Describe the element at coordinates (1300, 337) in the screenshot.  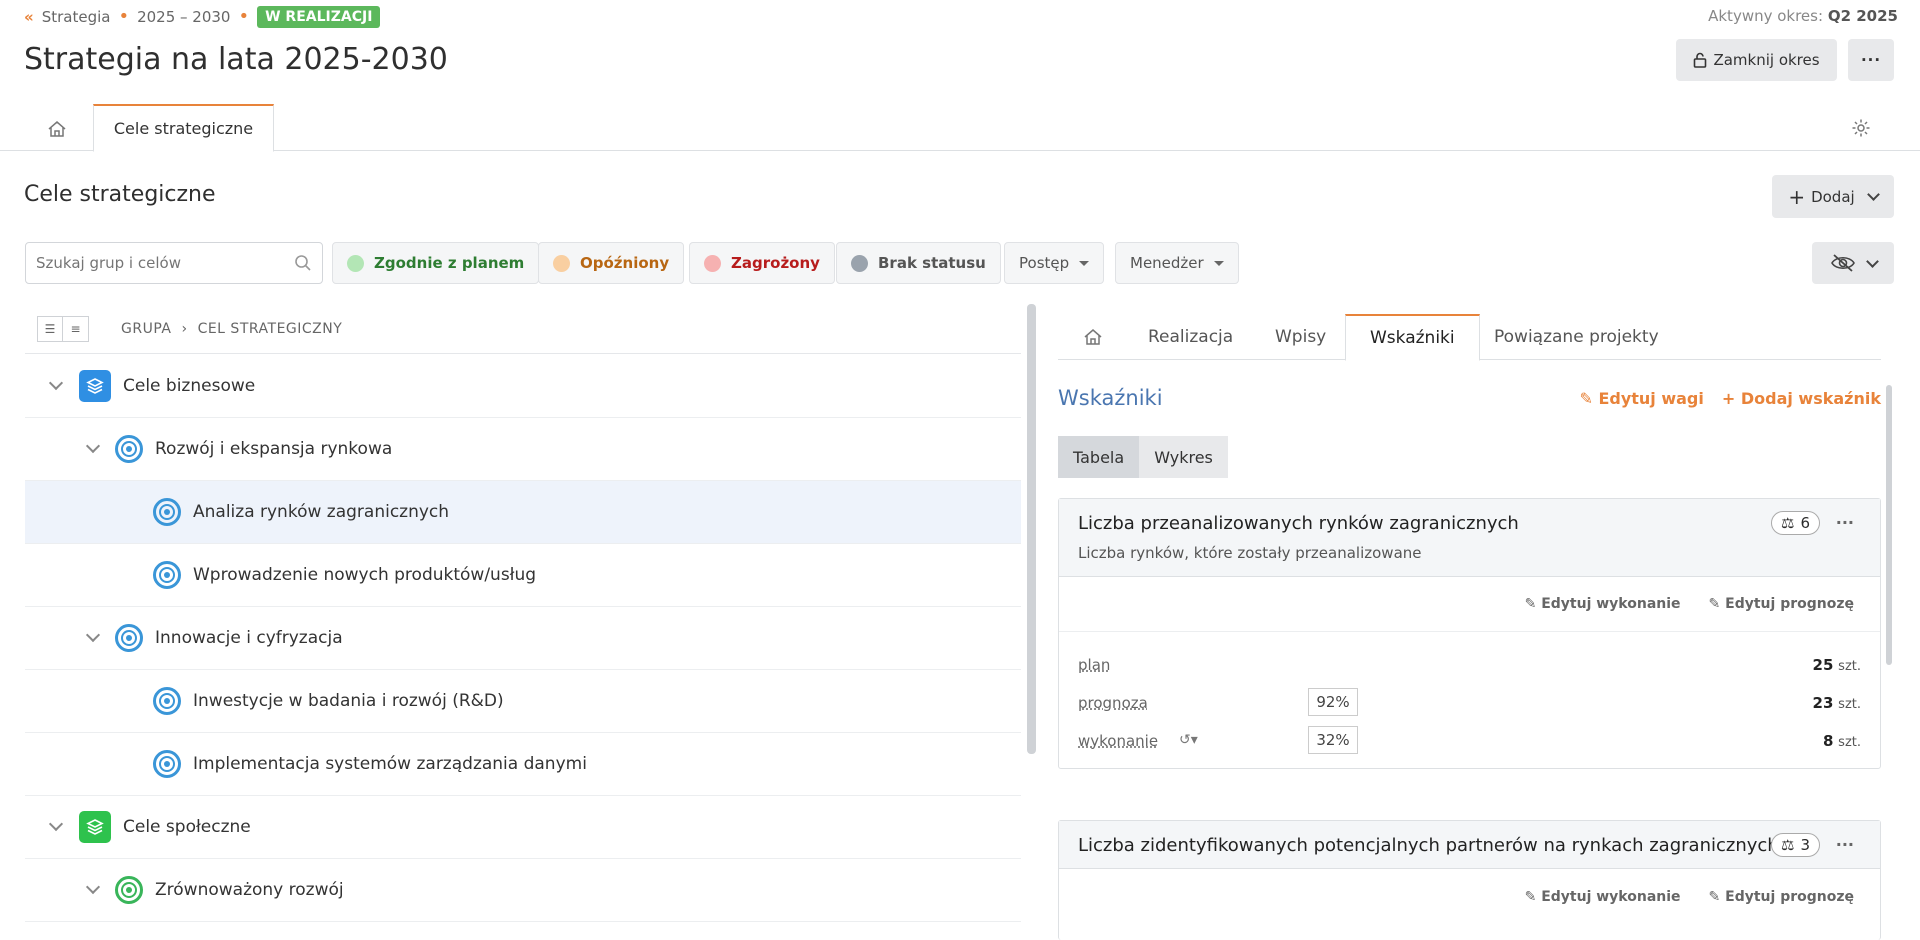
I see `tab-wpisy: Wpisy` at that location.